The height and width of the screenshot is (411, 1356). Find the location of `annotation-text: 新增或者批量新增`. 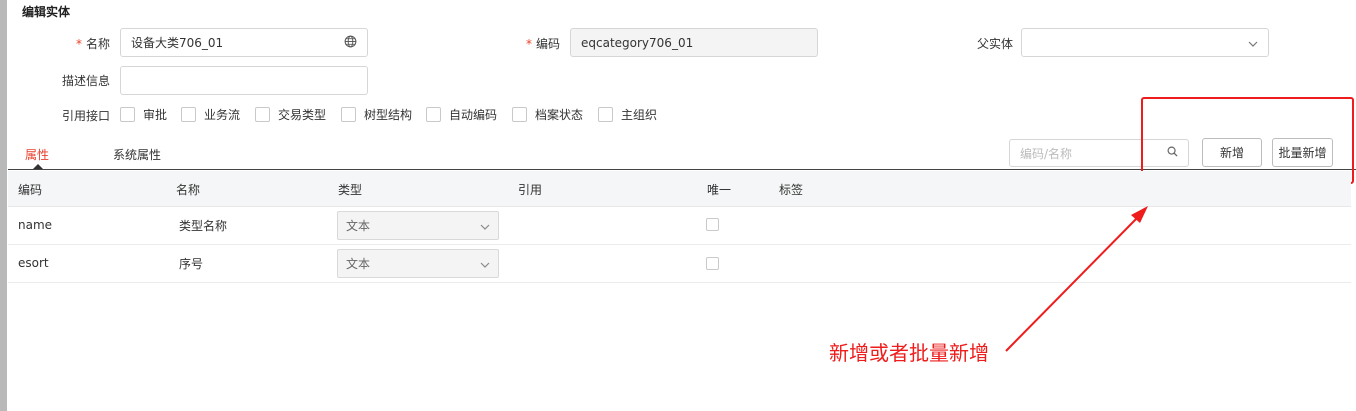

annotation-text: 新增或者批量新增 is located at coordinates (909, 353).